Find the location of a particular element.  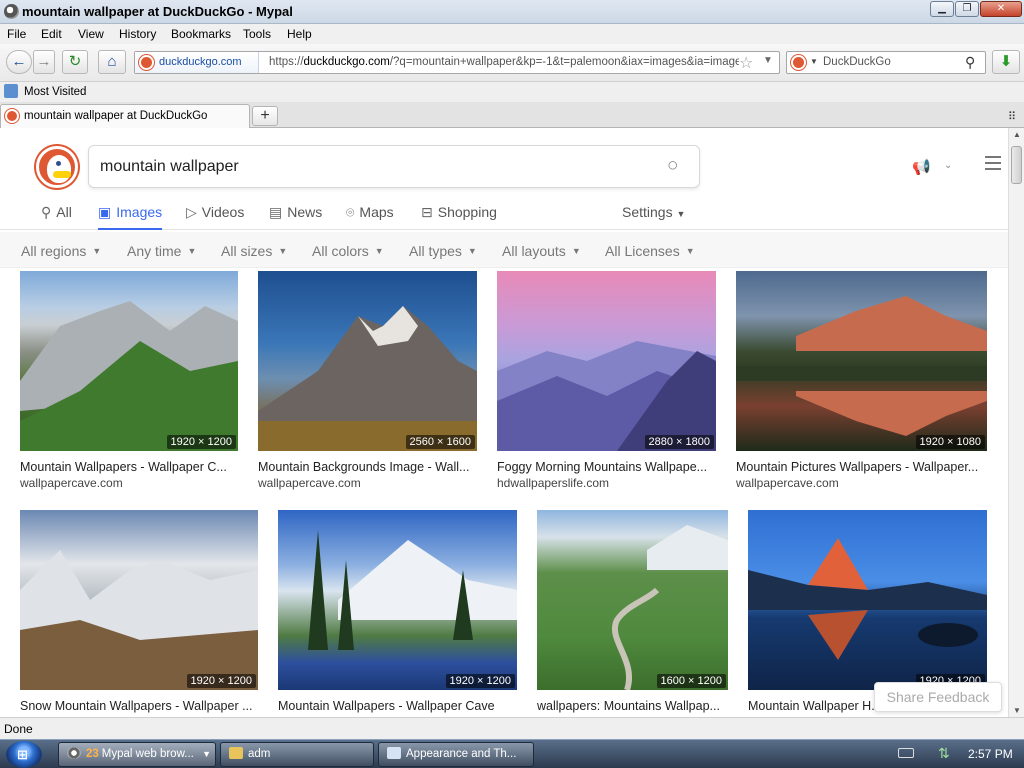

result-source: hdwallpaperslife.com is located at coordinates (553, 483).